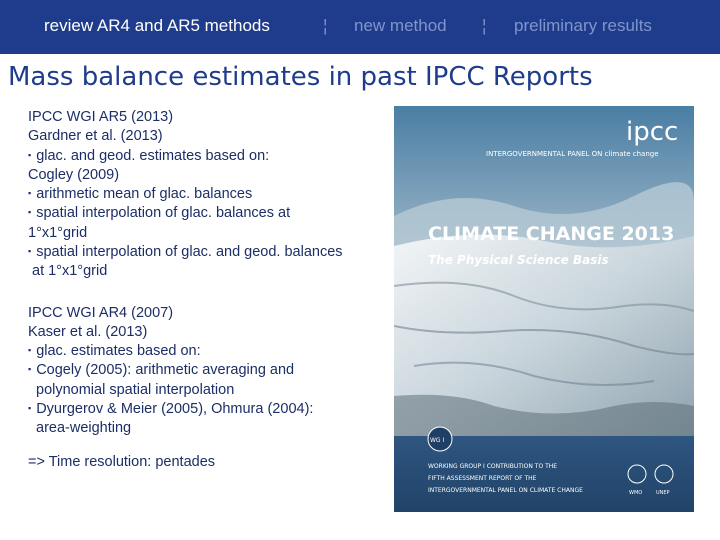 The image size is (720, 540). What do you see at coordinates (84, 428) in the screenshot?
I see `ar4-bullet-continuation: area-weighting` at bounding box center [84, 428].